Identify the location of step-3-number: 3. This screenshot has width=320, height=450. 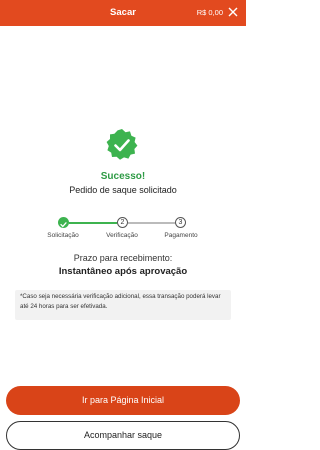
(180, 222).